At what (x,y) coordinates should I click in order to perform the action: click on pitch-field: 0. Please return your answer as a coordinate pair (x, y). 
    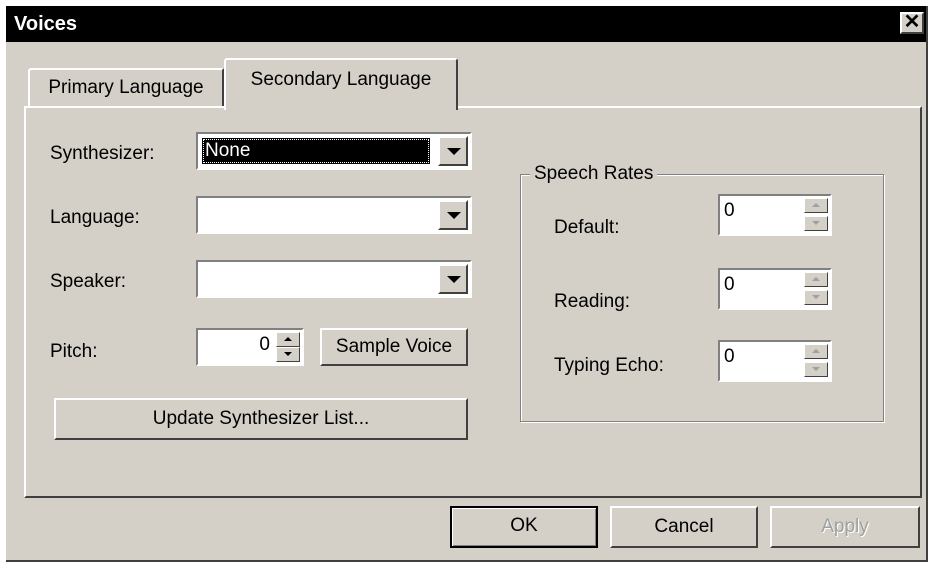
    Looking at the image, I should click on (250, 347).